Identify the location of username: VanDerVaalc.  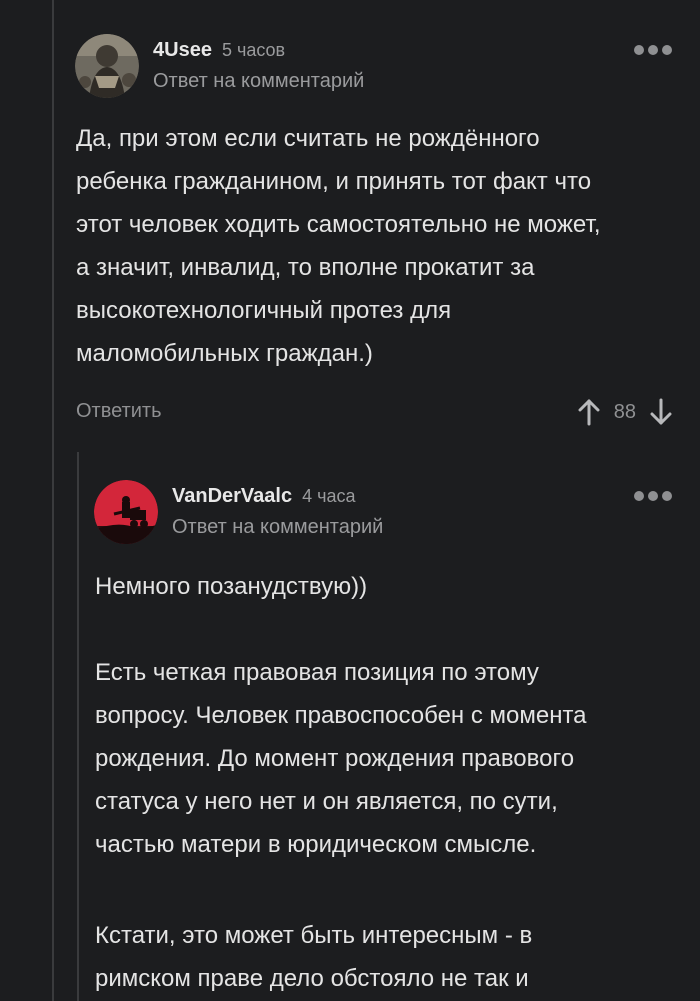
(232, 496).